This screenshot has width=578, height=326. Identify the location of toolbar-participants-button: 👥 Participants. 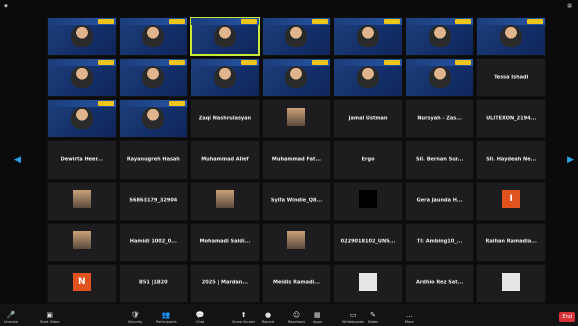
(166, 318).